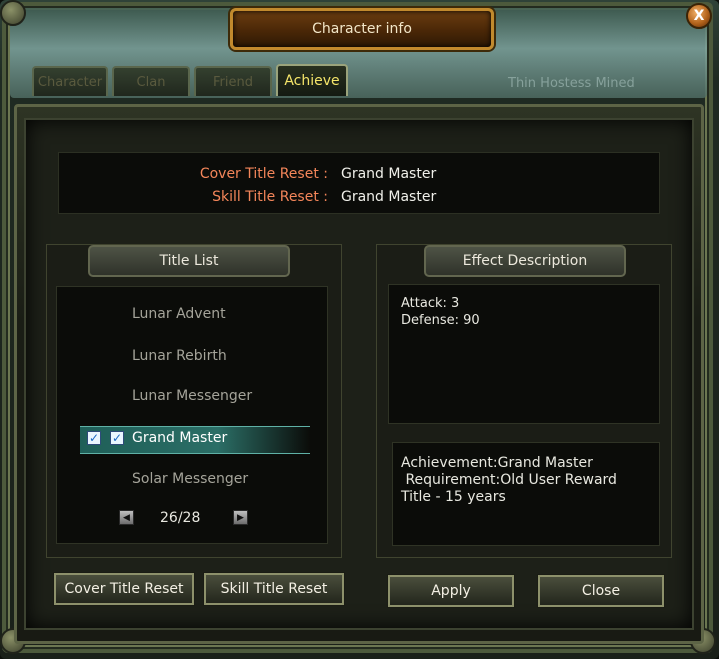 This screenshot has width=719, height=659. Describe the element at coordinates (601, 591) in the screenshot. I see `close-button: Close` at that location.